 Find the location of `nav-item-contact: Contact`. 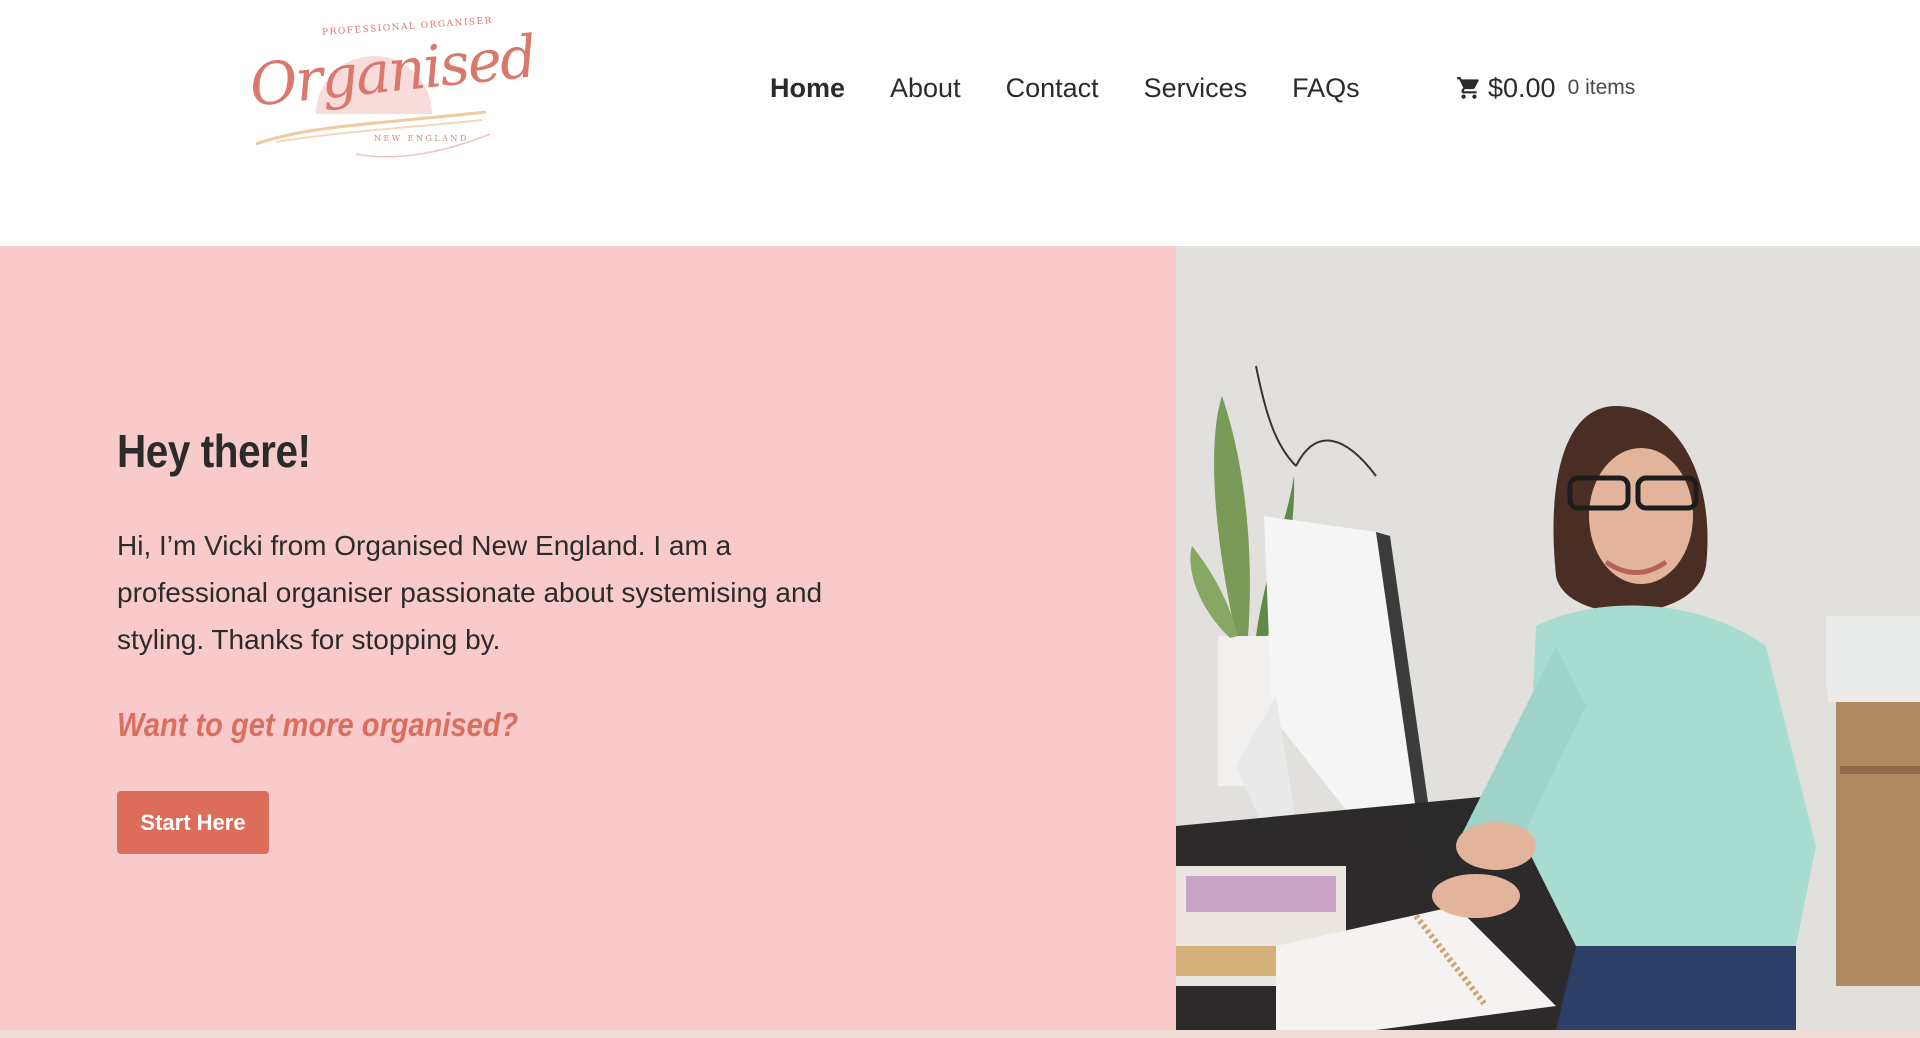

nav-item-contact: Contact is located at coordinates (1052, 88).